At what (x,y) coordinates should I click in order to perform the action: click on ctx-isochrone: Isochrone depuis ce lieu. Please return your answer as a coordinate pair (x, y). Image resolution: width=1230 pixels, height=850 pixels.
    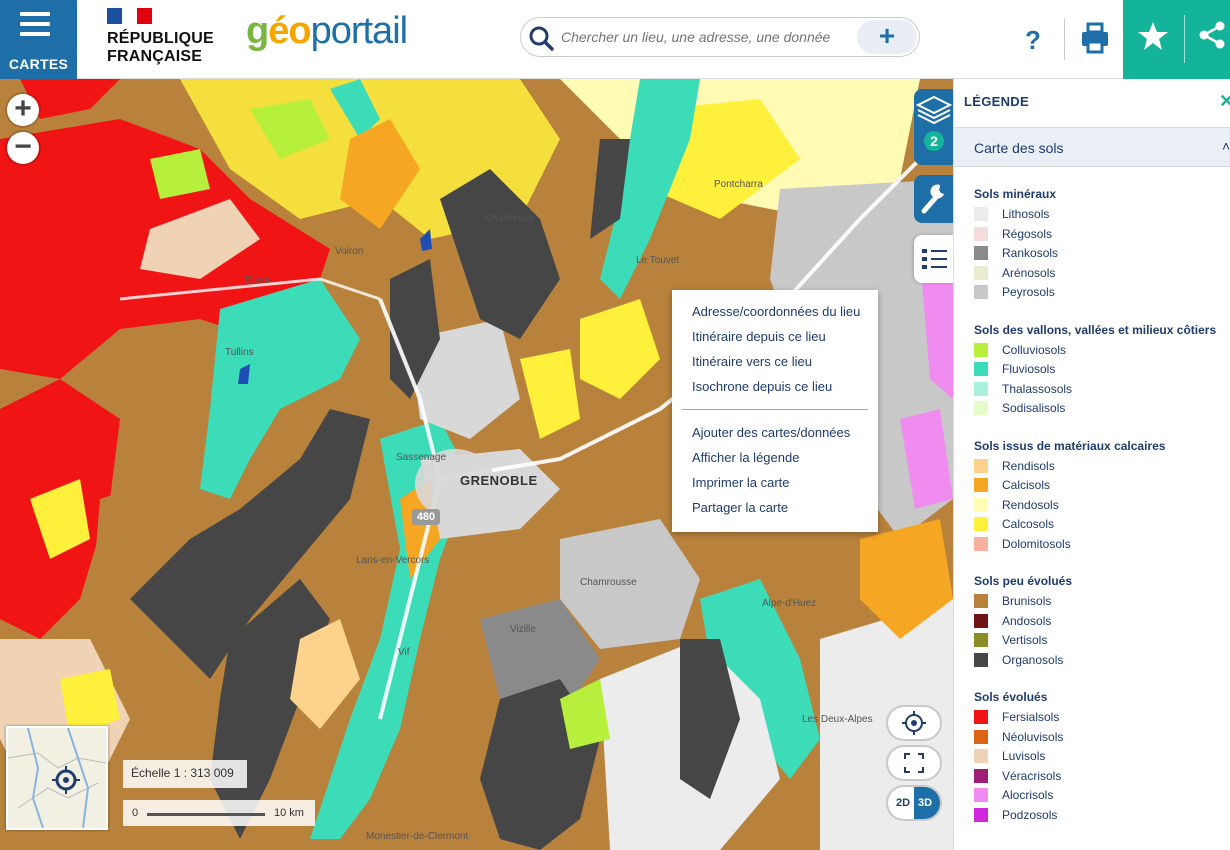
    Looking at the image, I should click on (762, 386).